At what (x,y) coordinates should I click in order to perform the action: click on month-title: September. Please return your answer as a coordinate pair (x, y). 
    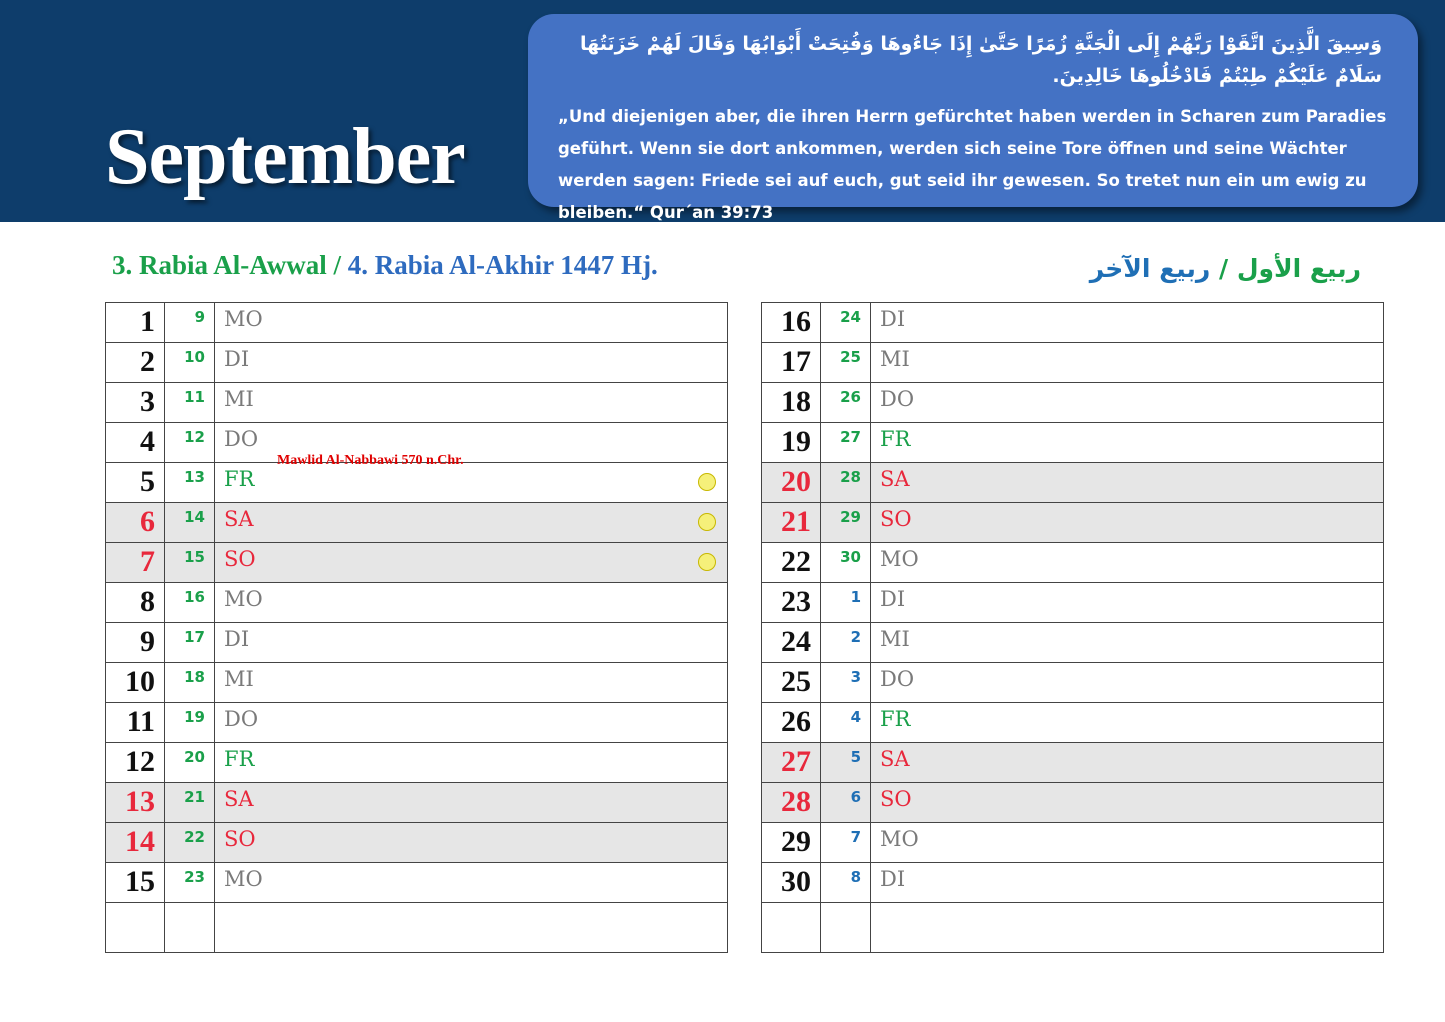
    Looking at the image, I should click on (285, 157).